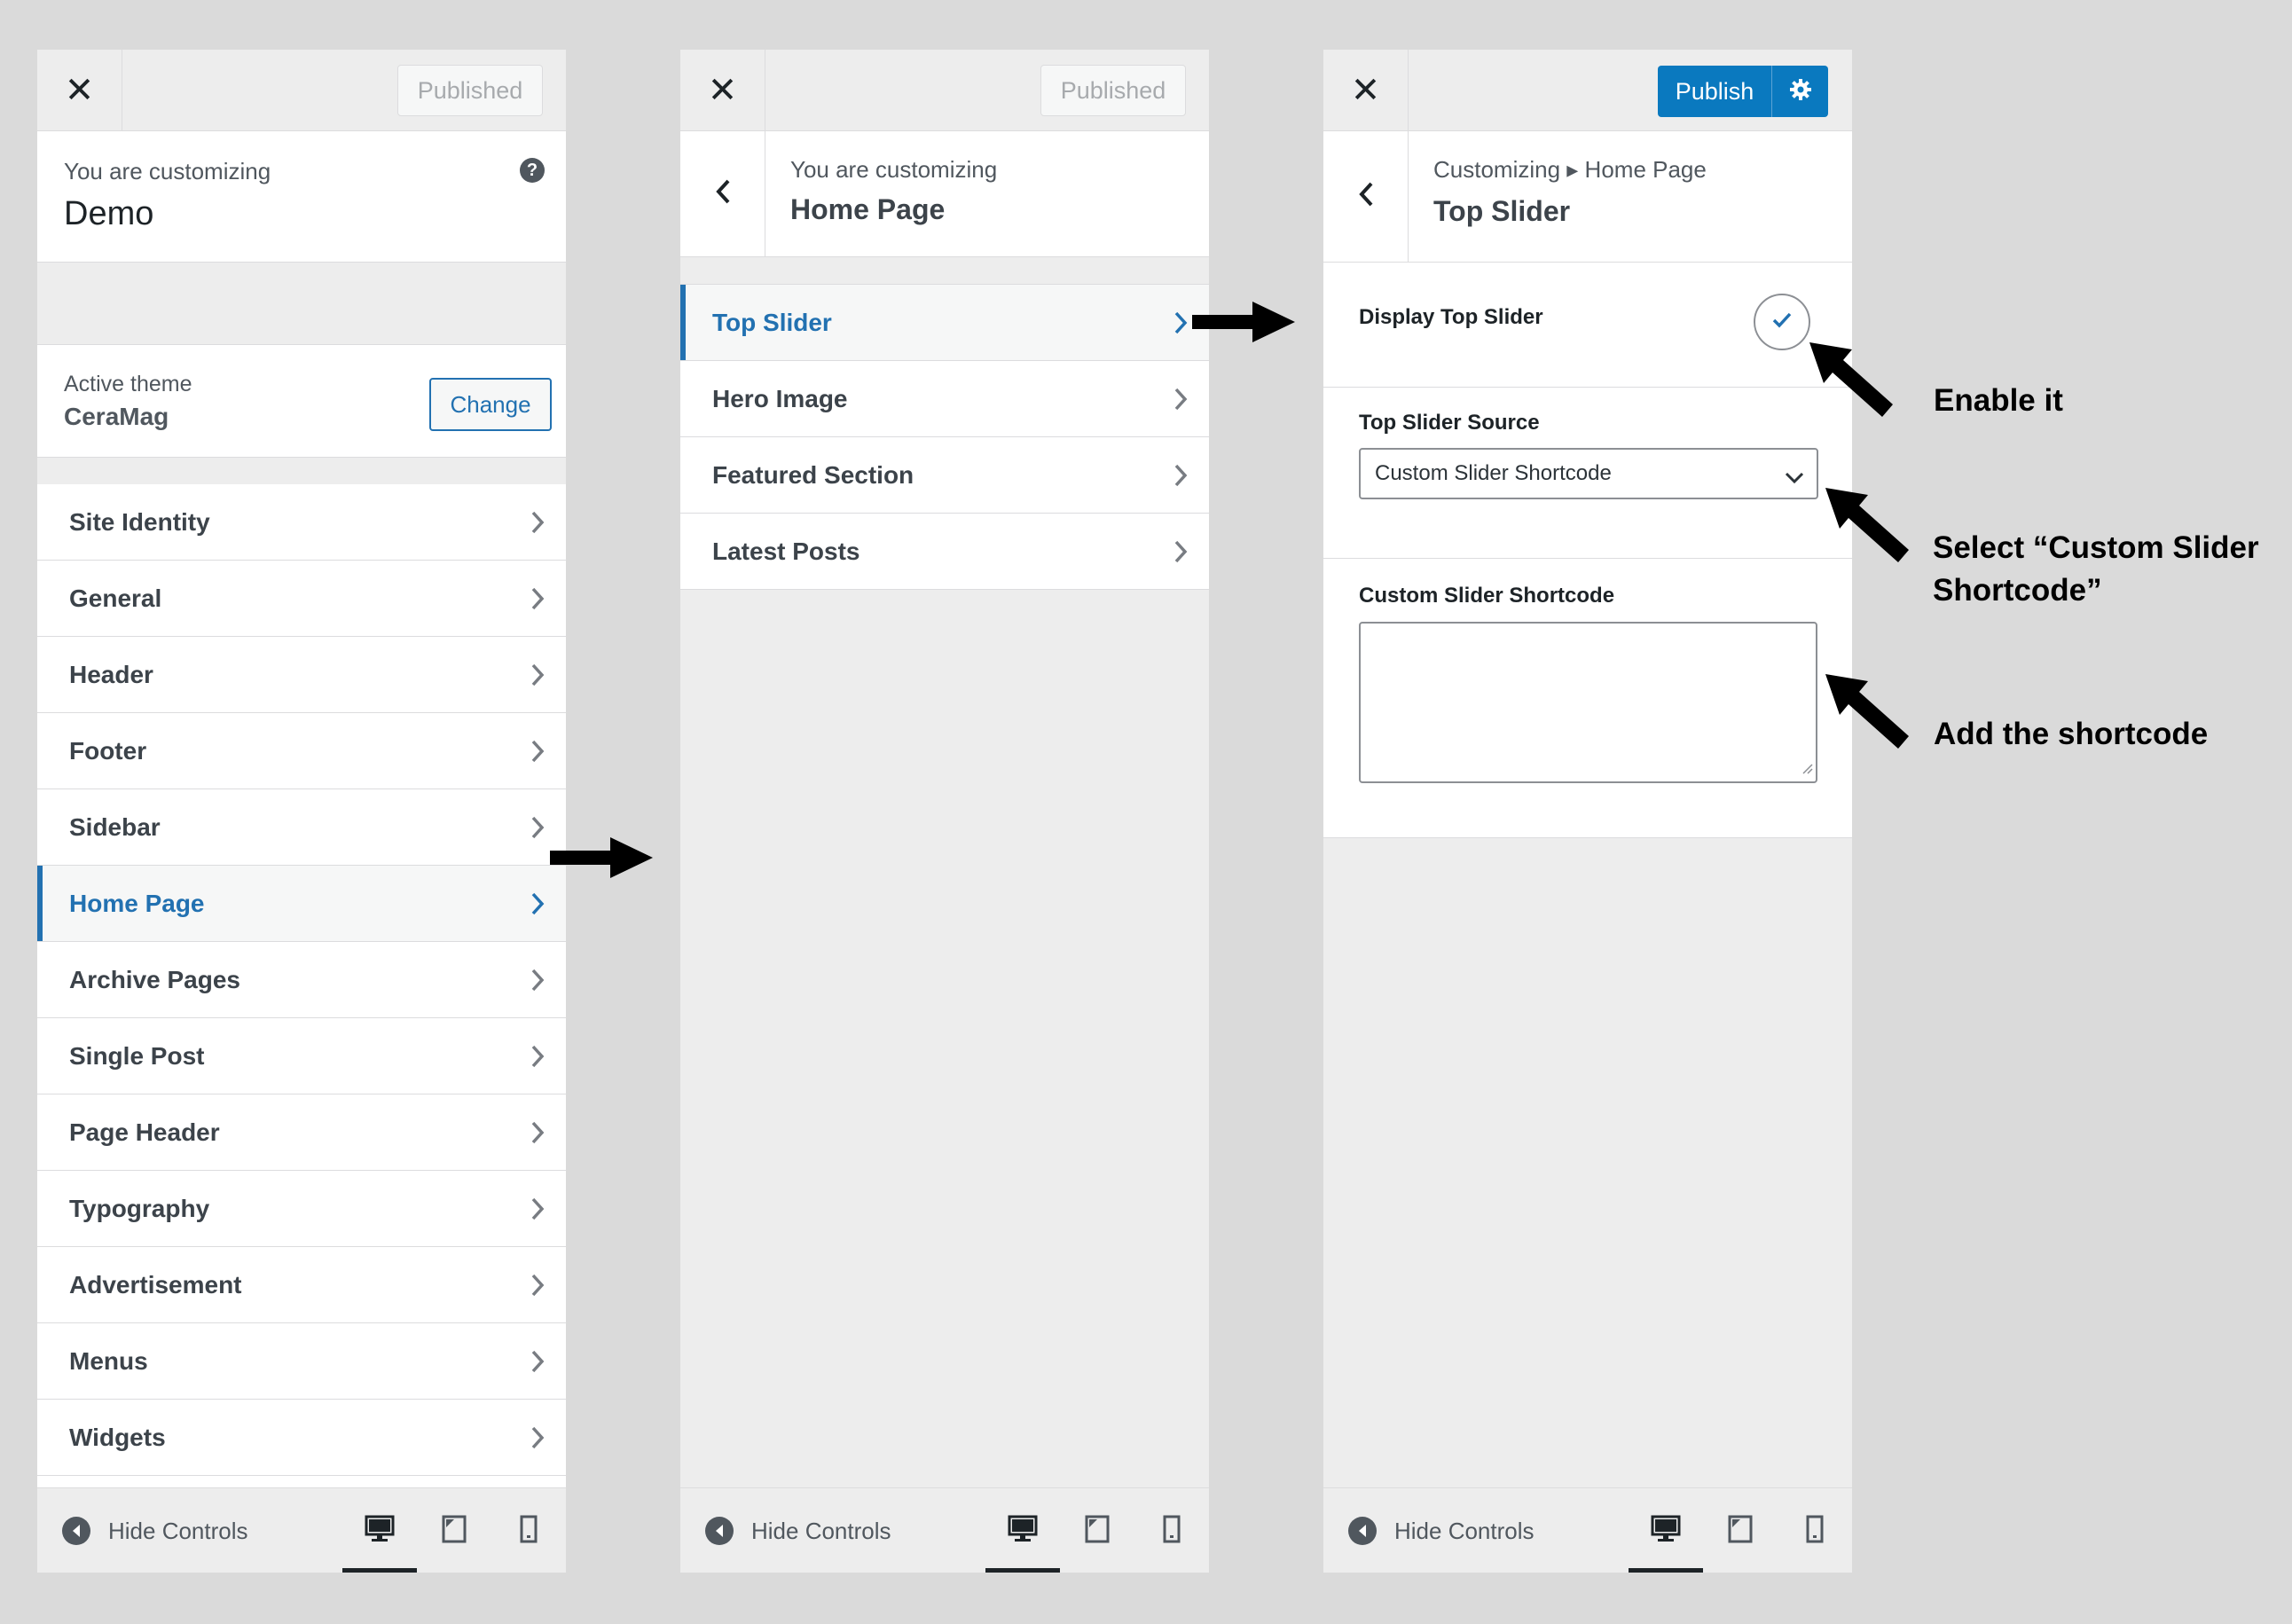 The width and height of the screenshot is (2292, 1624). What do you see at coordinates (111, 674) in the screenshot?
I see `section-item-label: Header` at bounding box center [111, 674].